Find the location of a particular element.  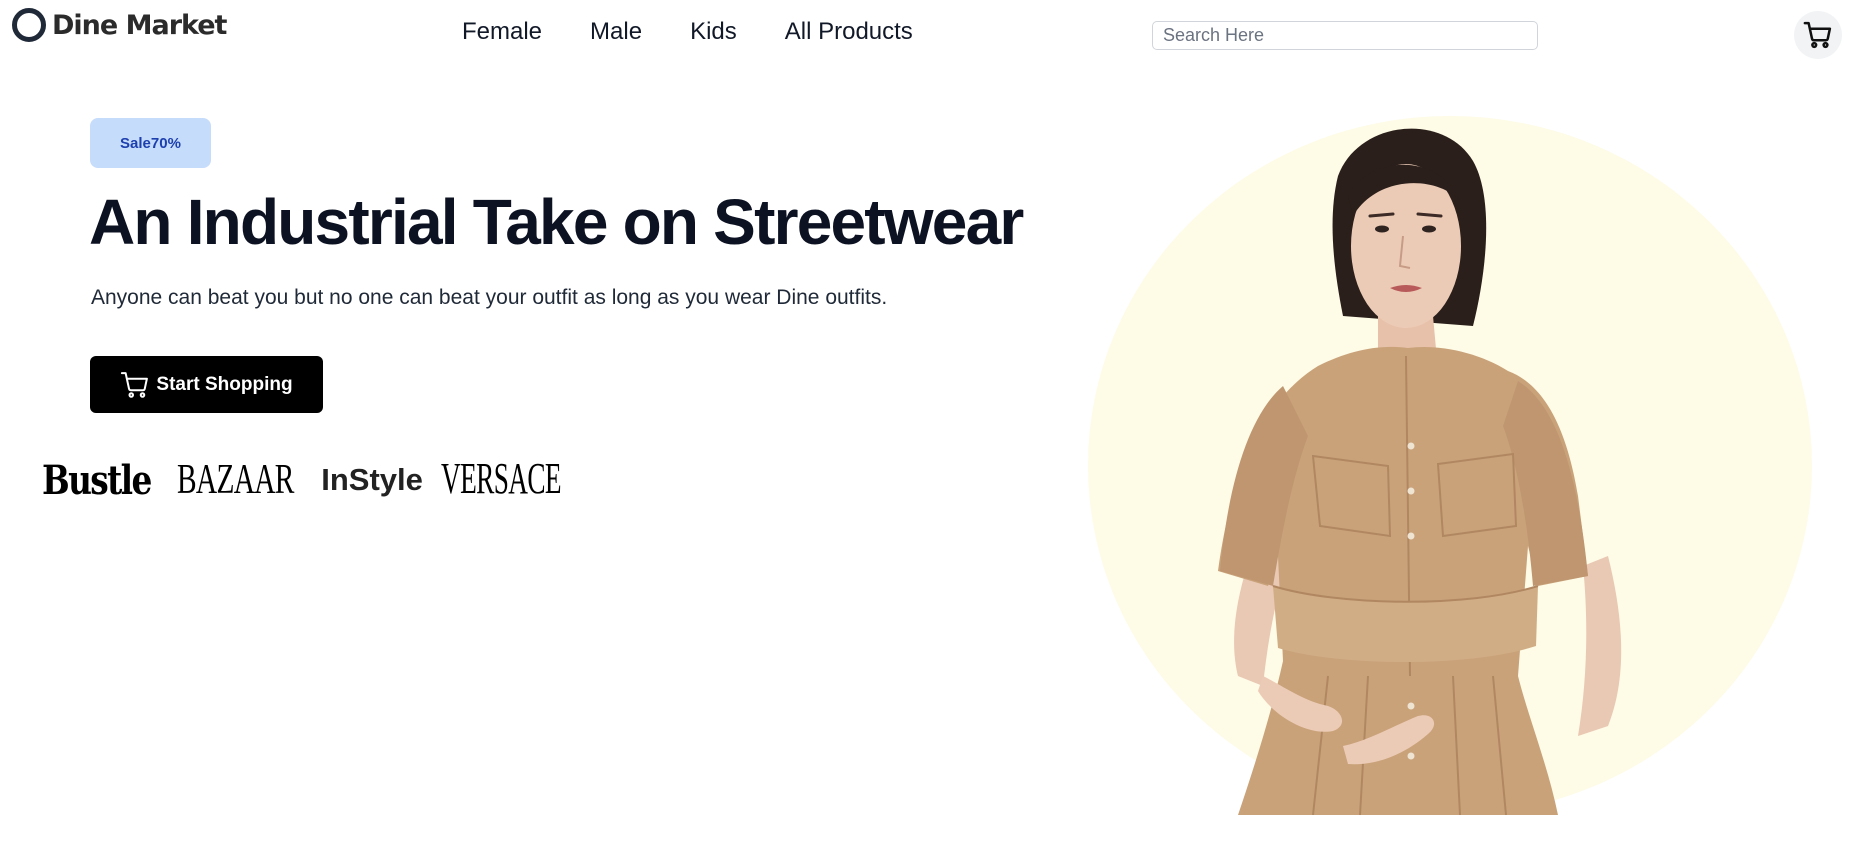

brand-logo-instyle: InStyle is located at coordinates (372, 479).